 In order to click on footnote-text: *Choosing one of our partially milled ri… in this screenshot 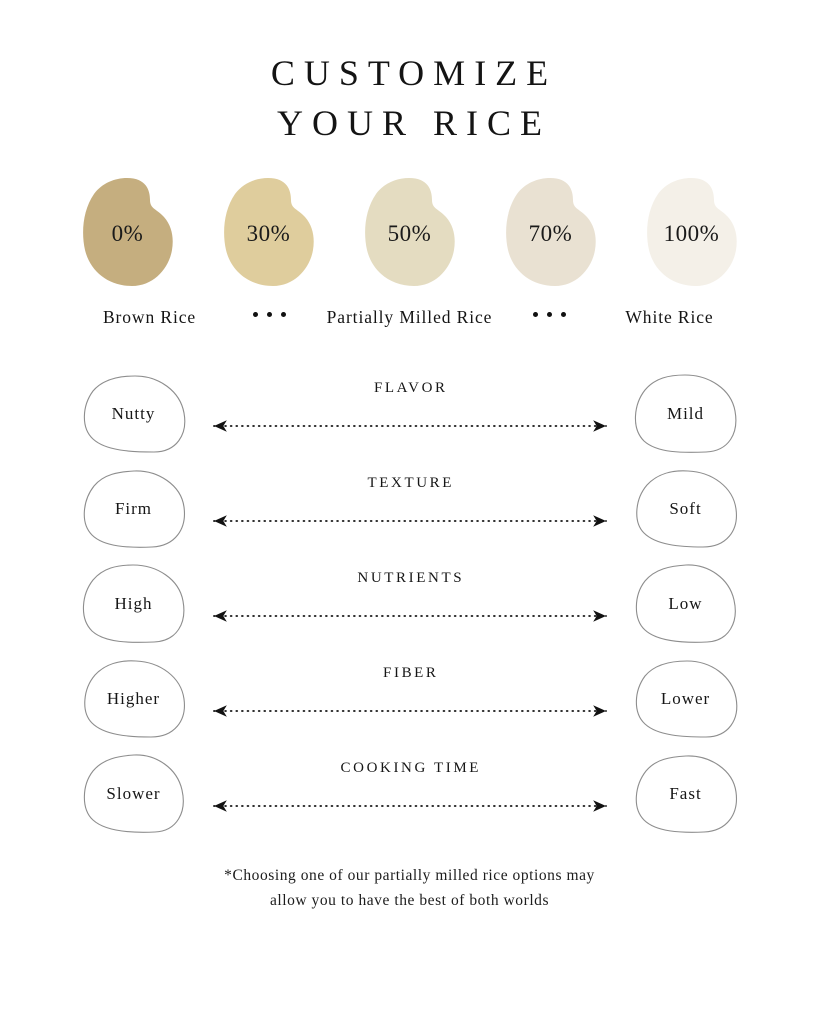, I will do `click(409, 888)`.